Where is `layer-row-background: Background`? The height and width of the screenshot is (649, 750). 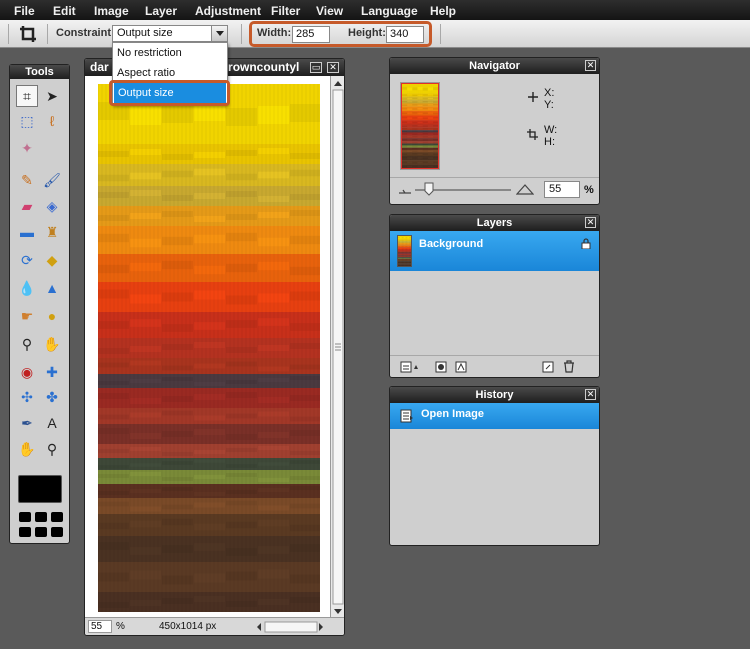 layer-row-background: Background is located at coordinates (494, 251).